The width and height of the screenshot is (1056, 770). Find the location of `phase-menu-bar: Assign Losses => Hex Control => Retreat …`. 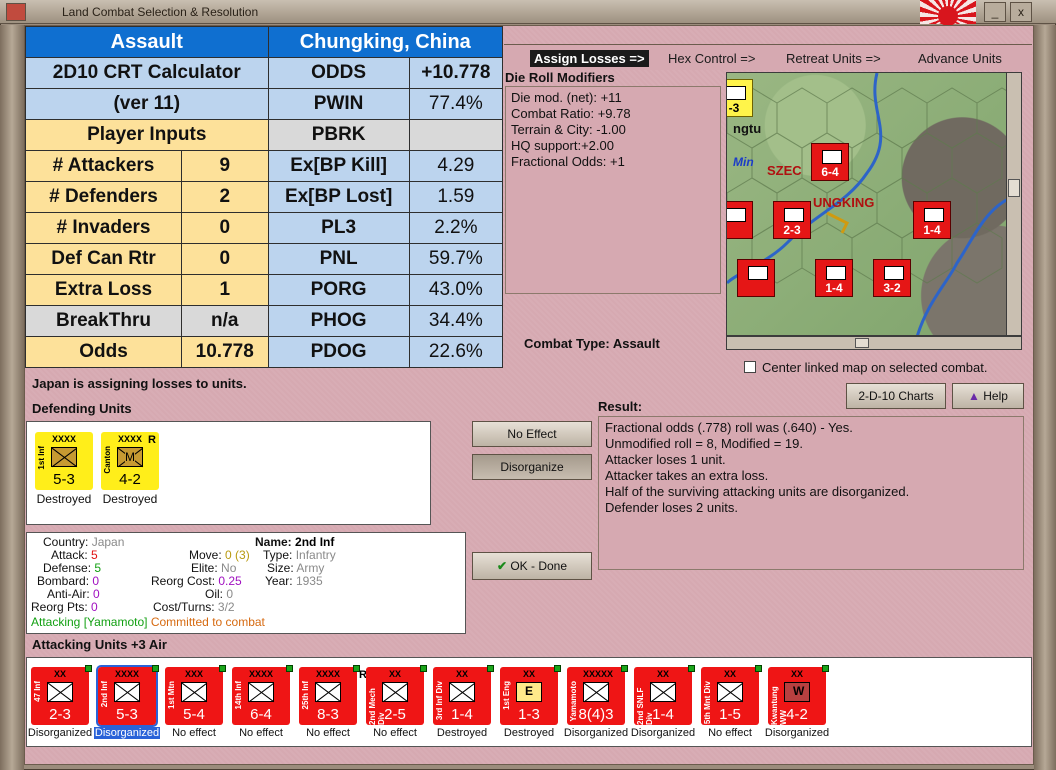

phase-menu-bar: Assign Losses => Hex Control => Retreat … is located at coordinates (768, 57).